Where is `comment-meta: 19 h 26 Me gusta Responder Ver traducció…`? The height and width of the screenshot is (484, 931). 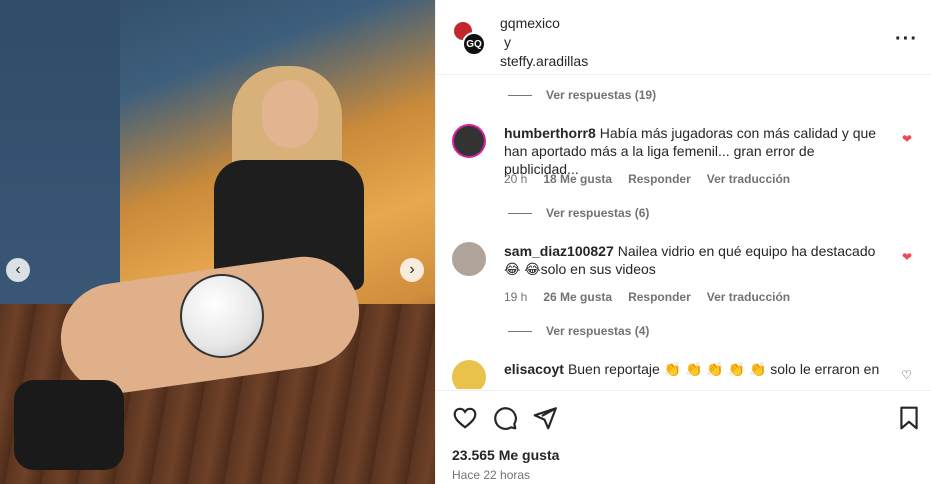 comment-meta: 19 h 26 Me gusta Responder Ver traducció… is located at coordinates (647, 297).